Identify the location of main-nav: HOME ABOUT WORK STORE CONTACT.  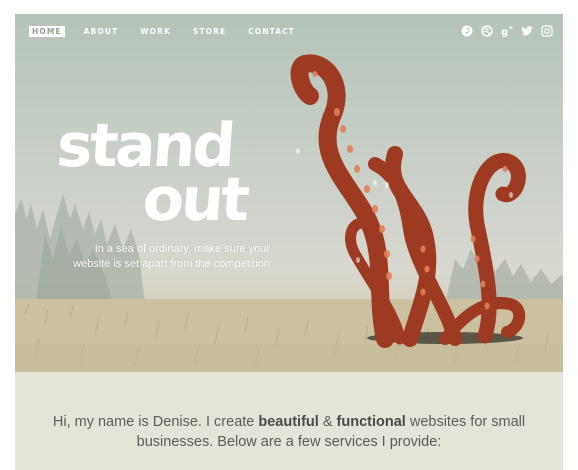
(163, 31).